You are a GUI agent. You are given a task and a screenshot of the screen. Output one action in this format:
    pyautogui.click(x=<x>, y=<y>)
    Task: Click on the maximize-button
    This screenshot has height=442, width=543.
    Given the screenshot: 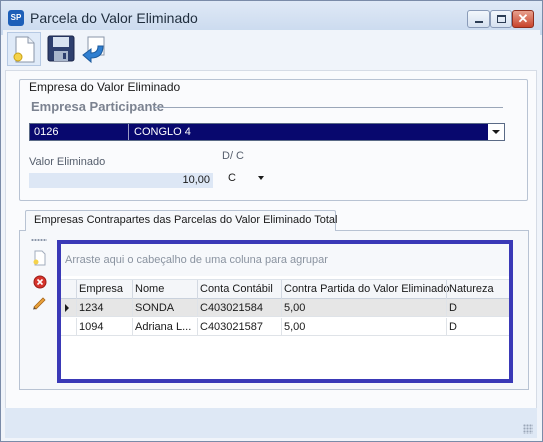 What is the action you would take?
    pyautogui.click(x=501, y=19)
    